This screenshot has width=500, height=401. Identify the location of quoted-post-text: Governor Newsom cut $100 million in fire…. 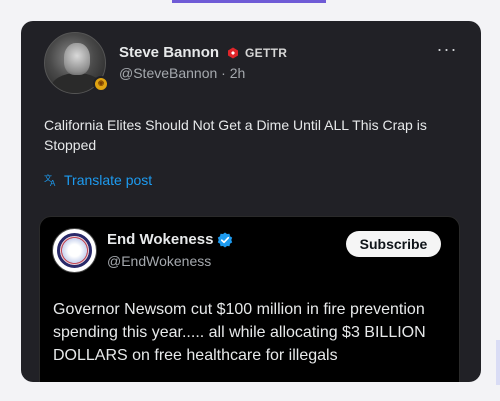
(239, 332).